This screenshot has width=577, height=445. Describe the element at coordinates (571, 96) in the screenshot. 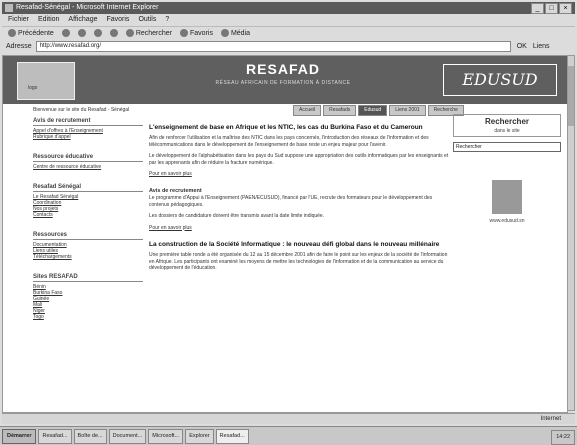

I see `scroll-thumb` at that location.